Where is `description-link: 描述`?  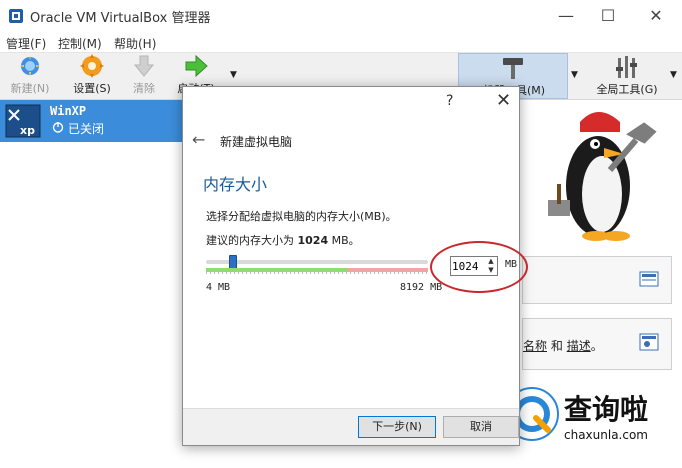 description-link: 描述 is located at coordinates (579, 346).